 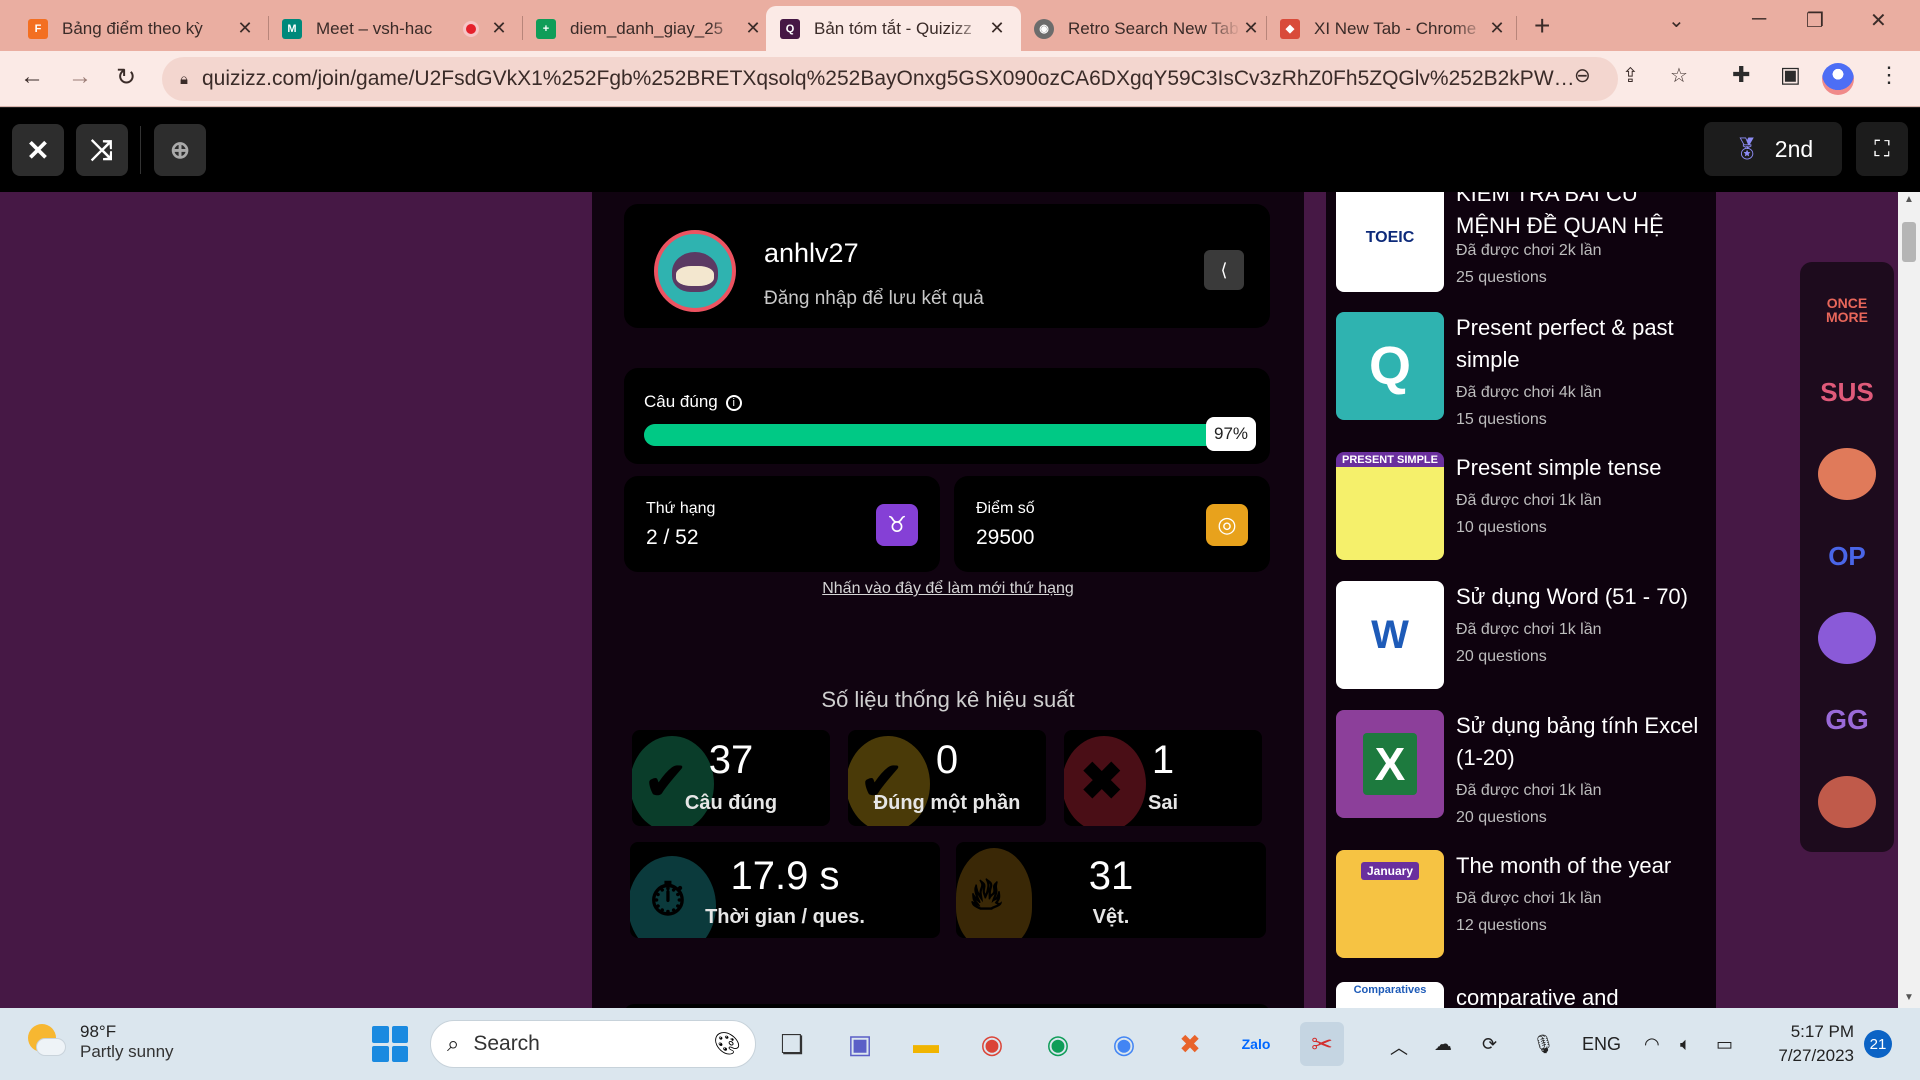 I want to click on reload-button: ↻, so click(x=126, y=77).